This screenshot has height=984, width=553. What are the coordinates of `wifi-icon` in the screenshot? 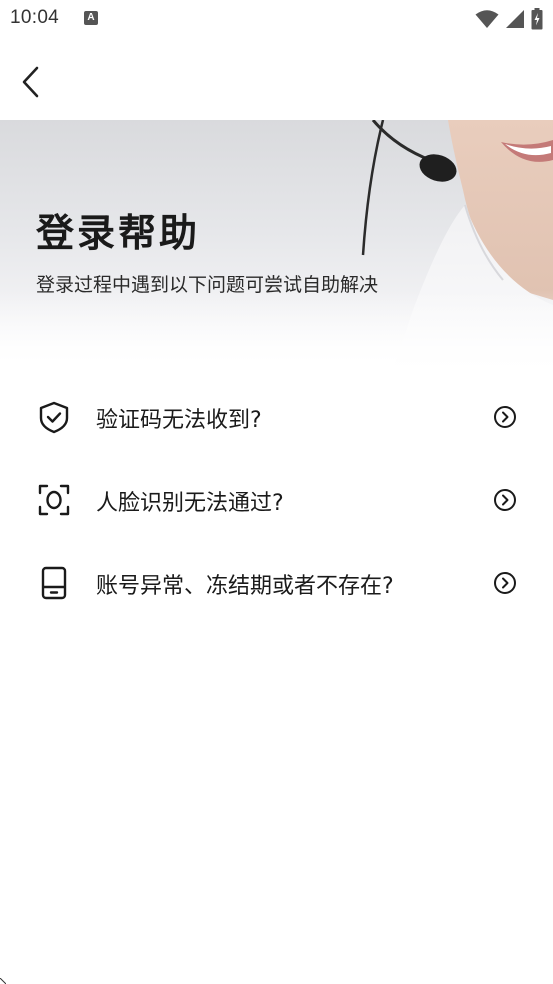 It's located at (487, 19).